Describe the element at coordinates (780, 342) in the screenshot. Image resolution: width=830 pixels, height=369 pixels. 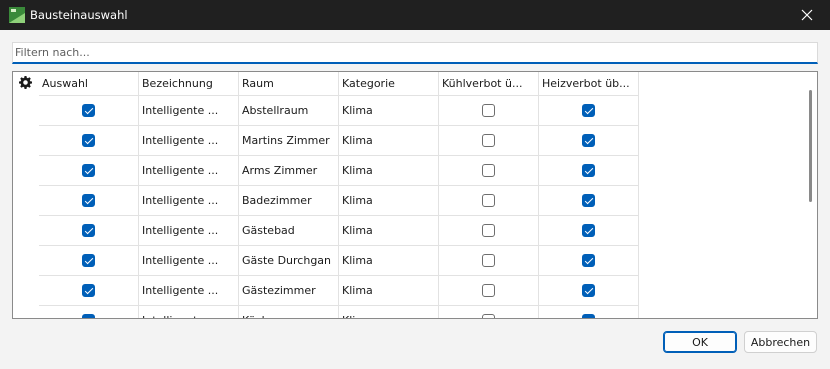
I see `cancel-button: Abbrechen` at that location.